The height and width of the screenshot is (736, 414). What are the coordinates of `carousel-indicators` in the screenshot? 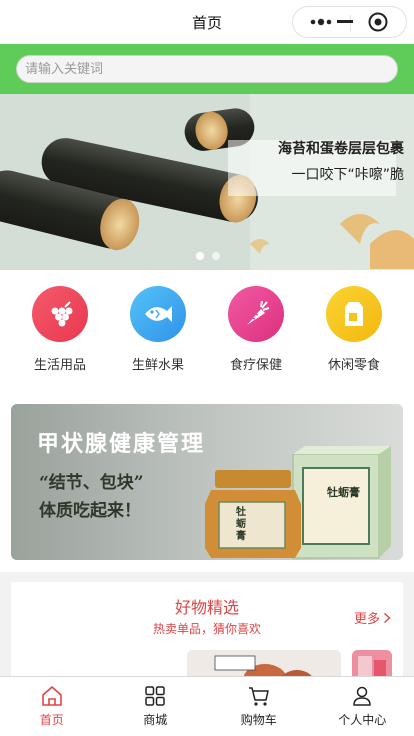 It's located at (208, 256).